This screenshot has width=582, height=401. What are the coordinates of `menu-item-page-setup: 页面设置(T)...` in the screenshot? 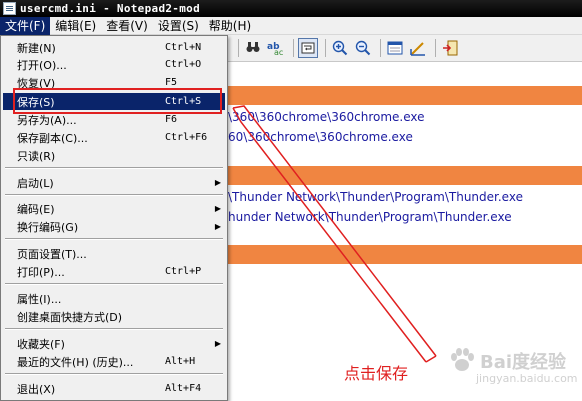 It's located at (114, 253).